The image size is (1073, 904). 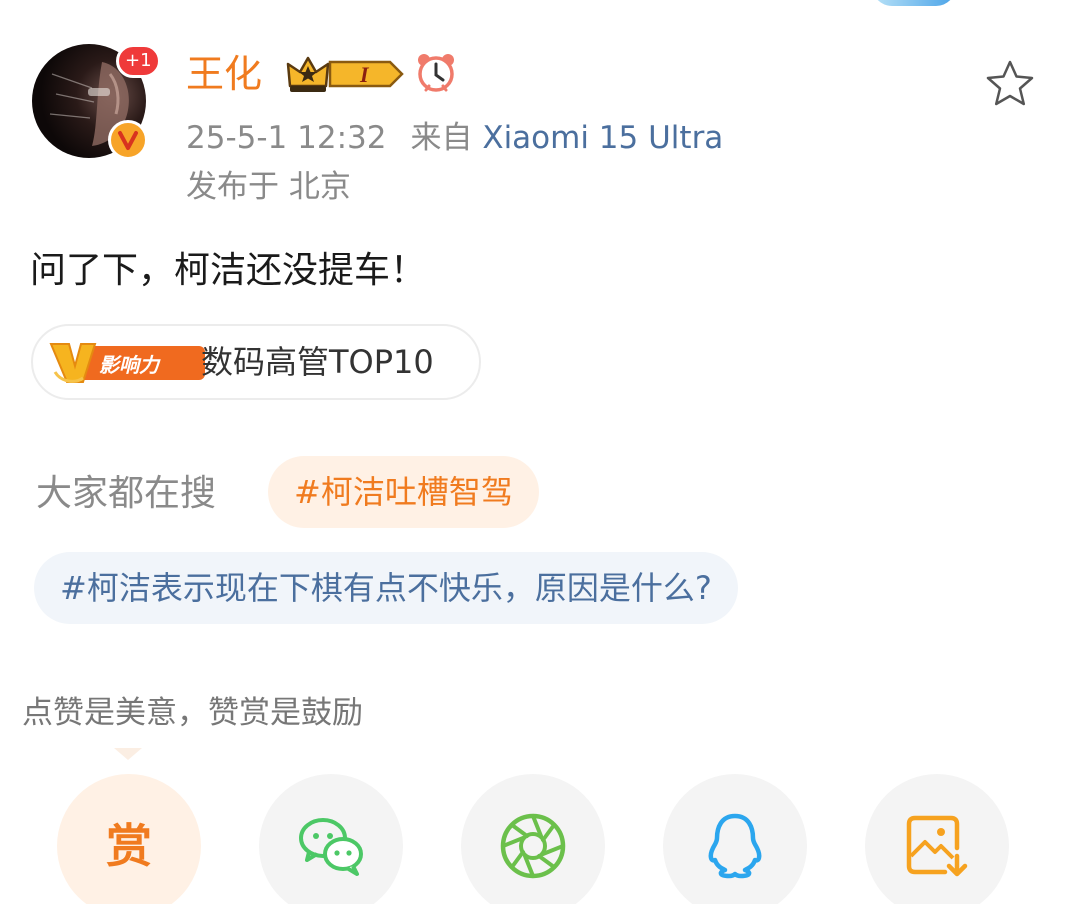 I want to click on share-qq-button, so click(x=735, y=839).